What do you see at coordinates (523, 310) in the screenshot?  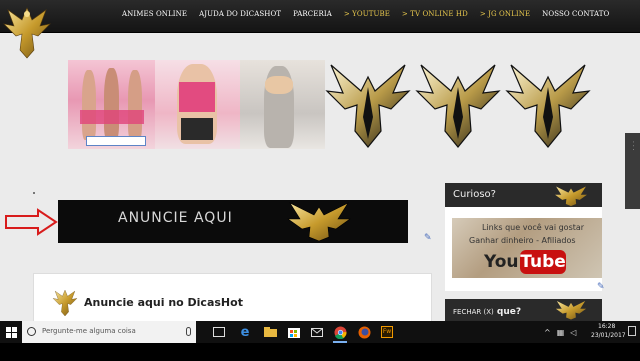 I see `widget-header: FECHAR (X) que?` at bounding box center [523, 310].